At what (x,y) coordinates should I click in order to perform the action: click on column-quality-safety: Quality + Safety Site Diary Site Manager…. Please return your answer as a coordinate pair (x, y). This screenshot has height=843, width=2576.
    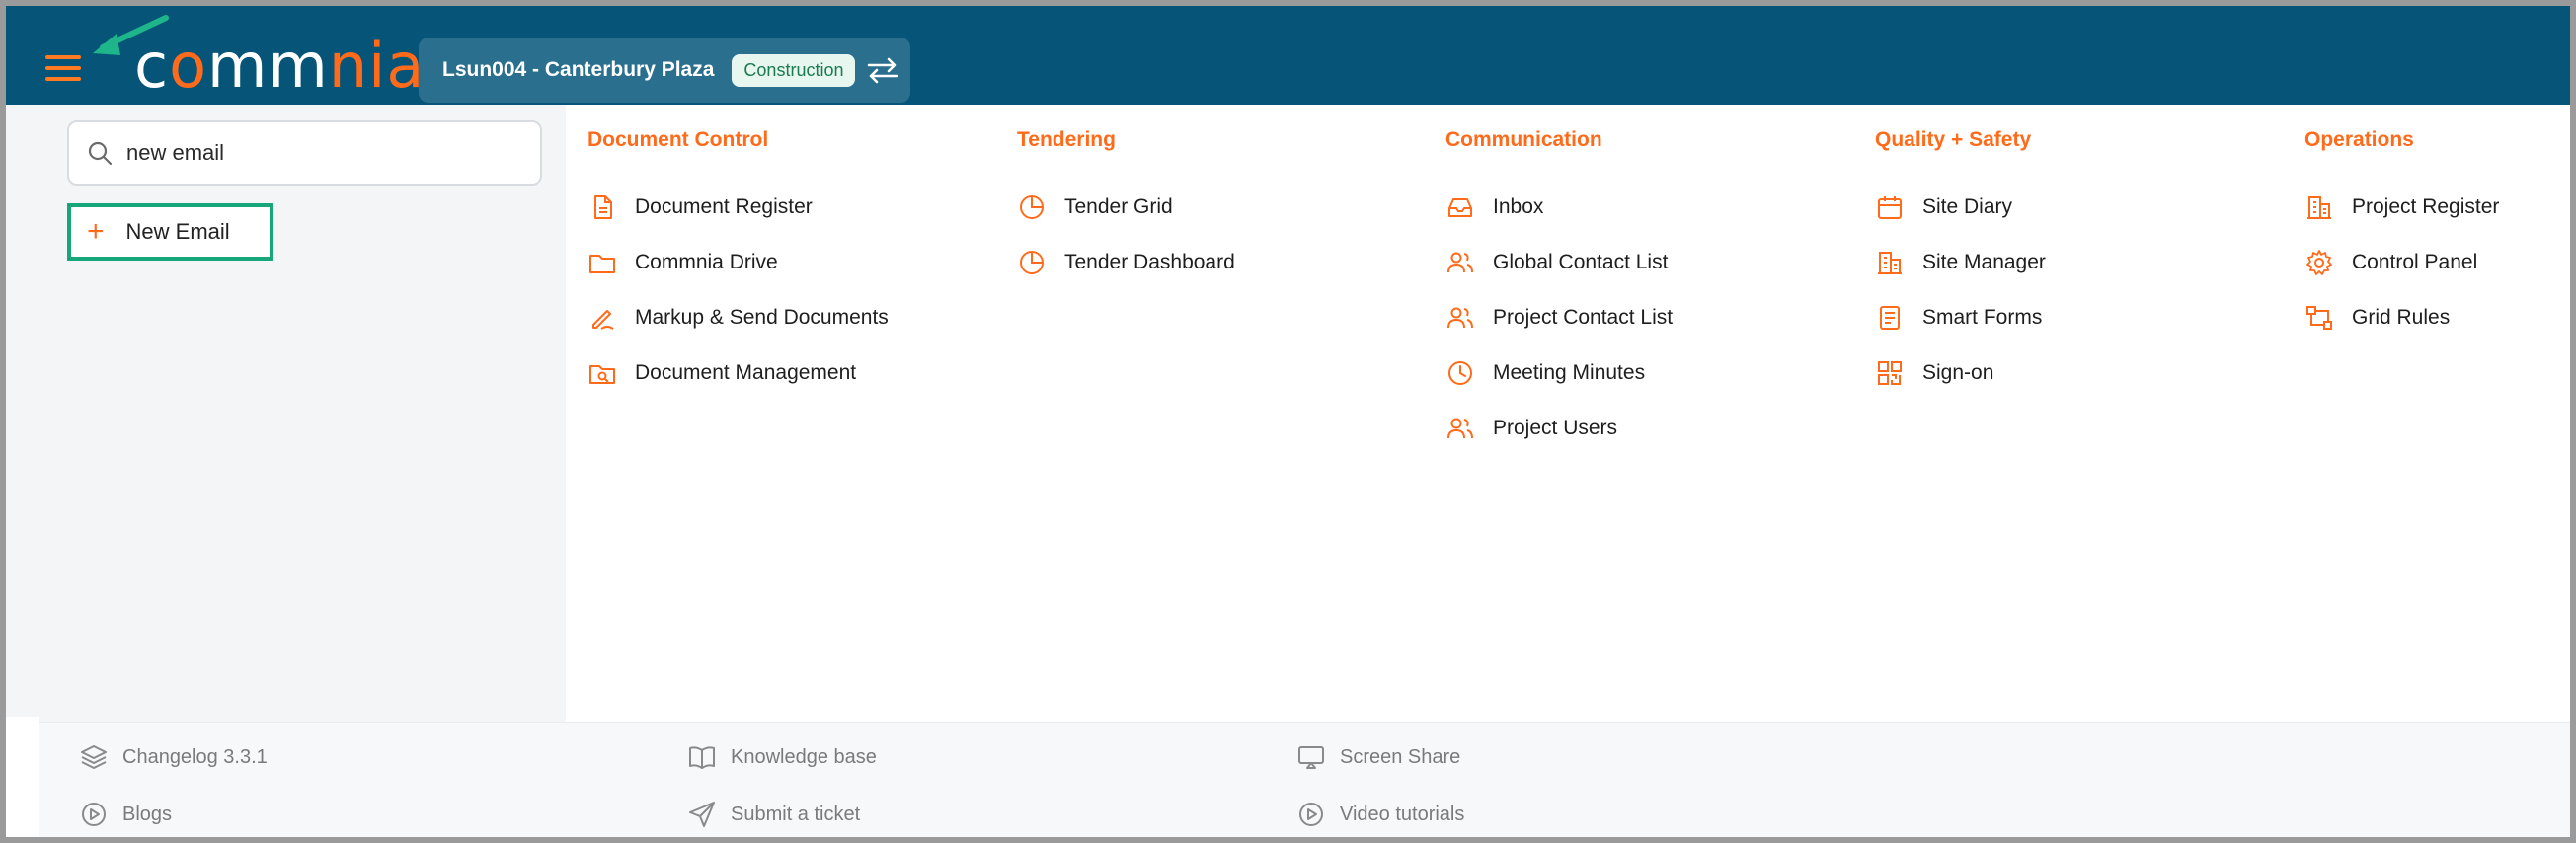
    Looking at the image, I should click on (1960, 264).